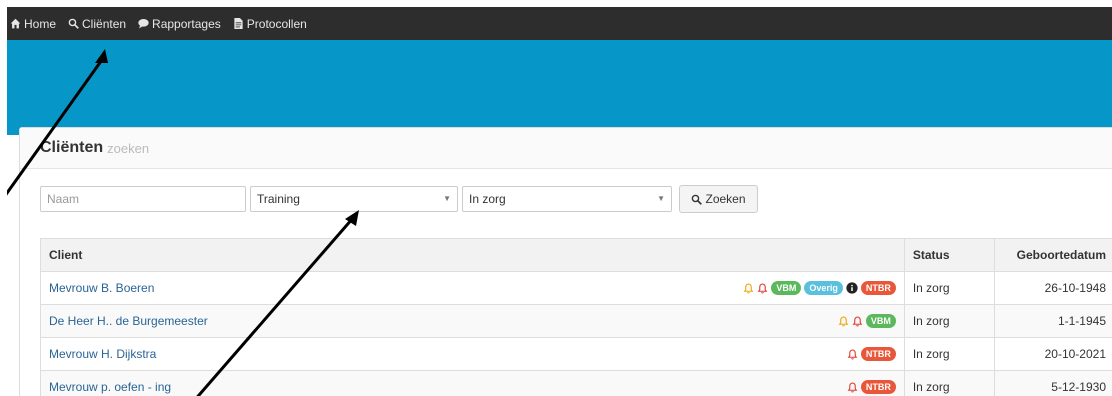 Image resolution: width=1112 pixels, height=396 pixels. What do you see at coordinates (110, 387) in the screenshot?
I see `client-name-link: Mevrouw p. oefen - ing` at bounding box center [110, 387].